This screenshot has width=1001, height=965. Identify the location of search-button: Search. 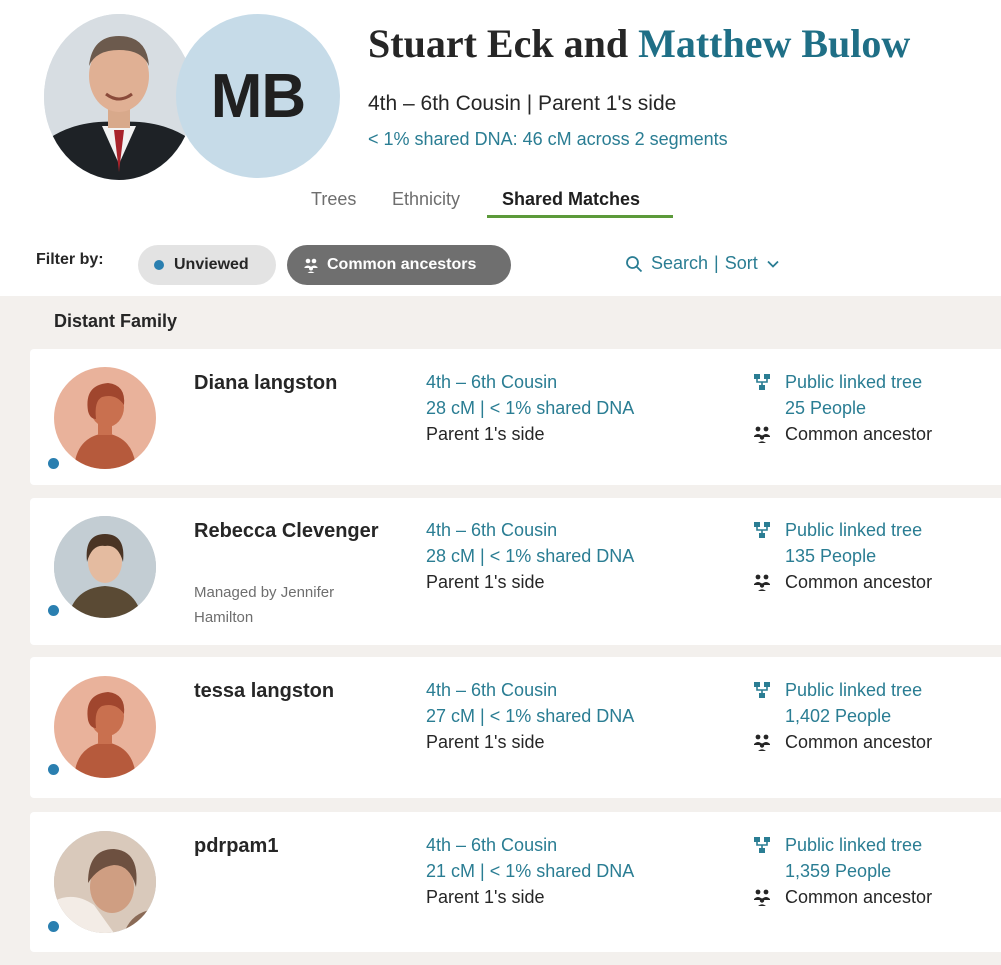
(679, 263).